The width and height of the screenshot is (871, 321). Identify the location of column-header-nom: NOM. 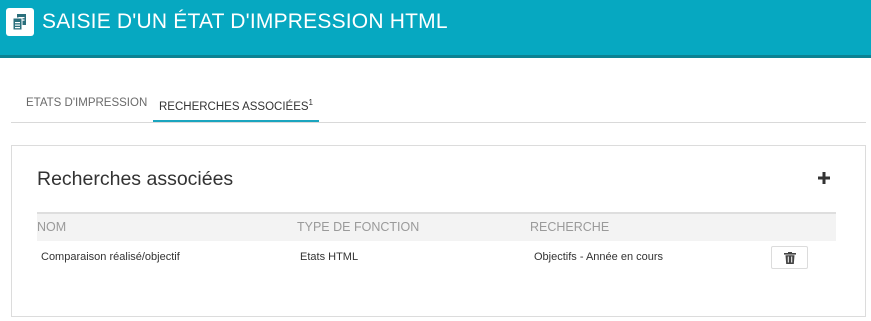
(52, 227).